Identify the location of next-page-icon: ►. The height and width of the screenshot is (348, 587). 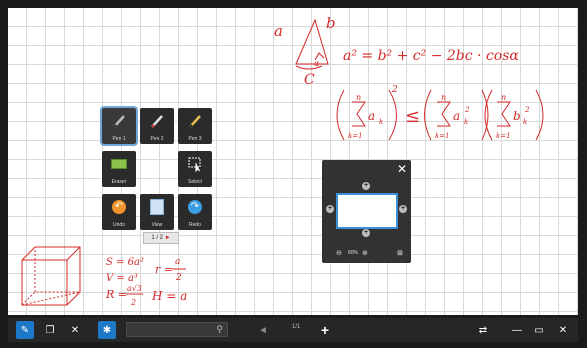
(168, 238).